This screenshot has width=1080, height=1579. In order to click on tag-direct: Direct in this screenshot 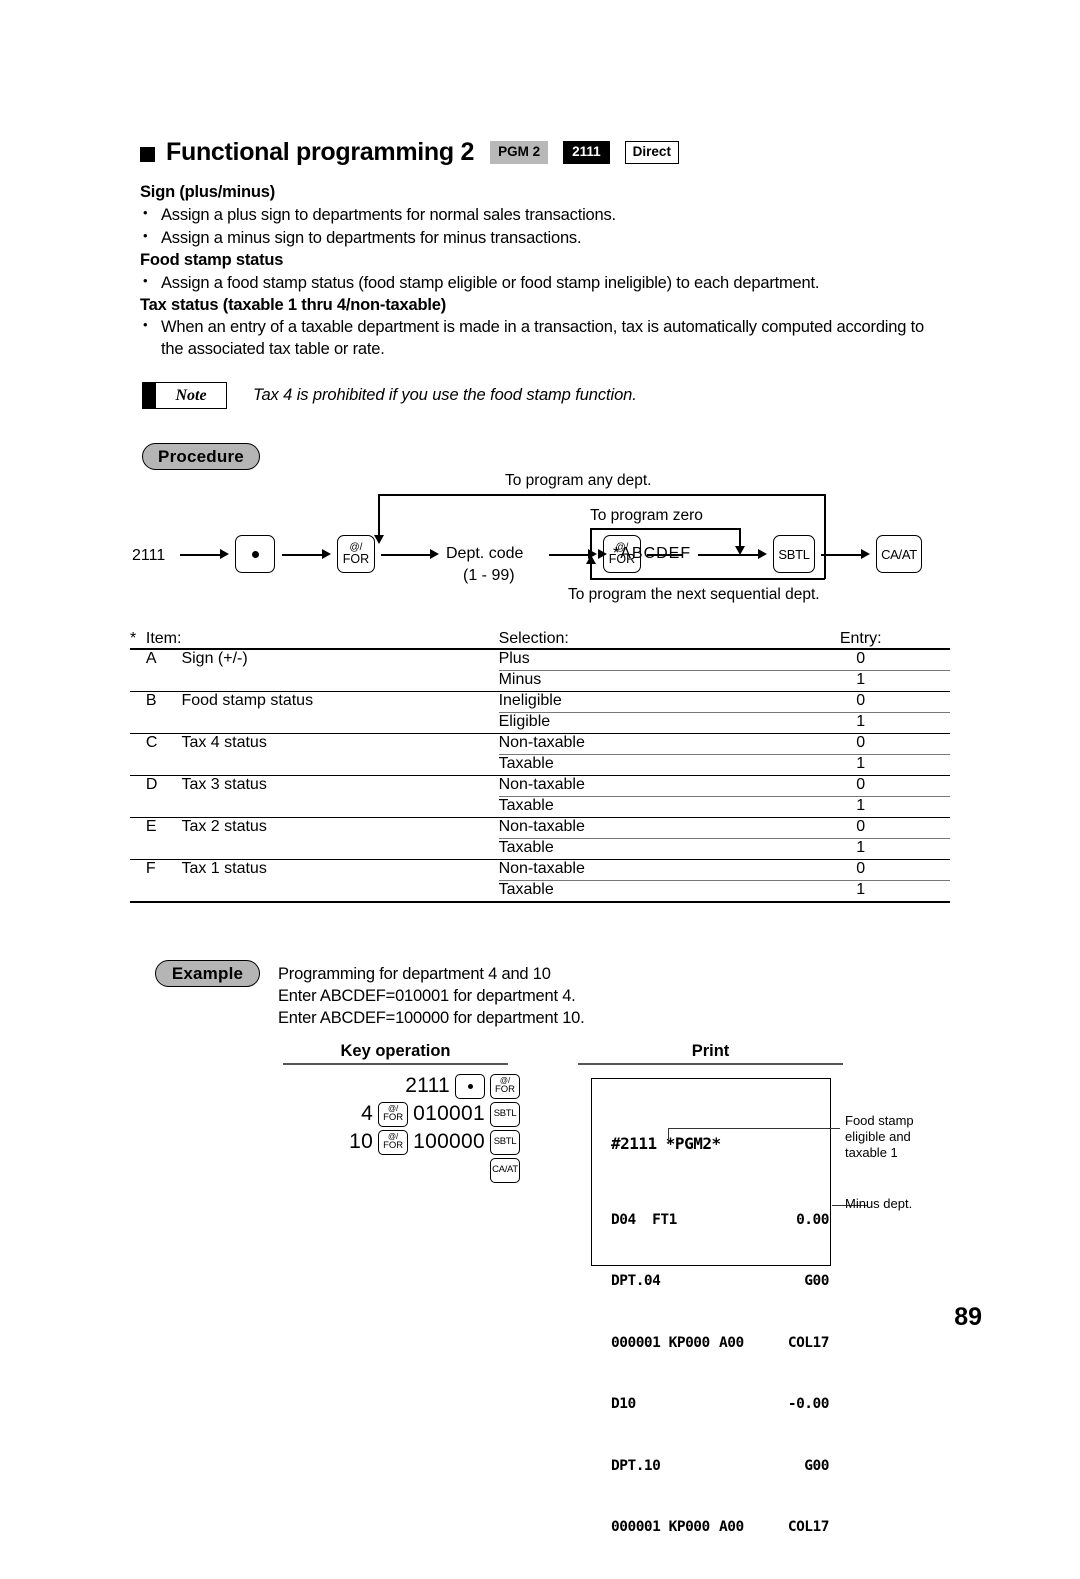, I will do `click(651, 152)`.